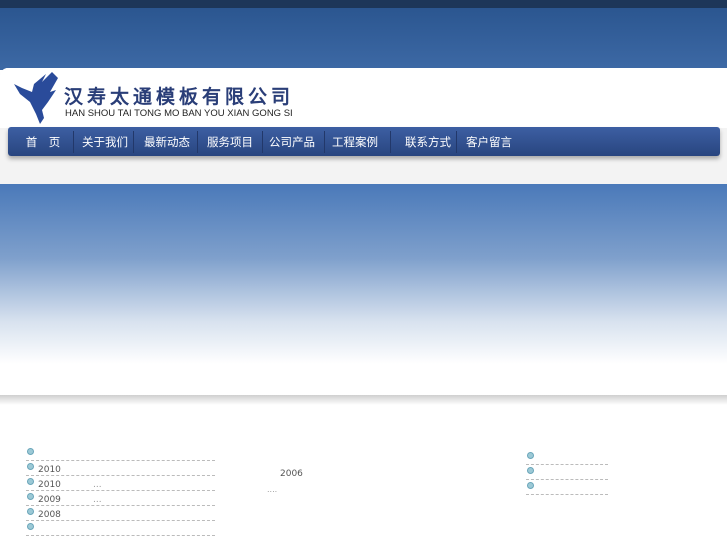 The height and width of the screenshot is (545, 727). I want to click on nav-guestbook: 客户留言, so click(489, 142).